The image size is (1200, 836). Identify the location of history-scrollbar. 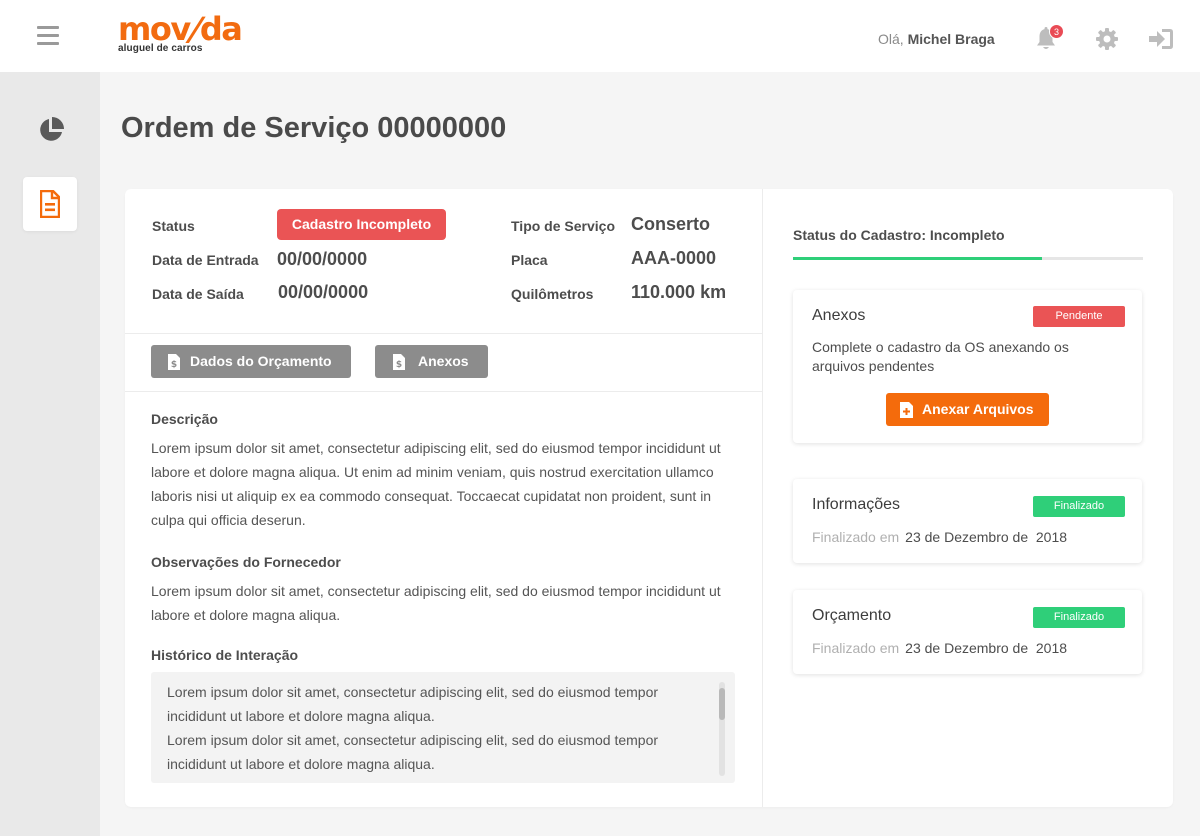
(722, 729).